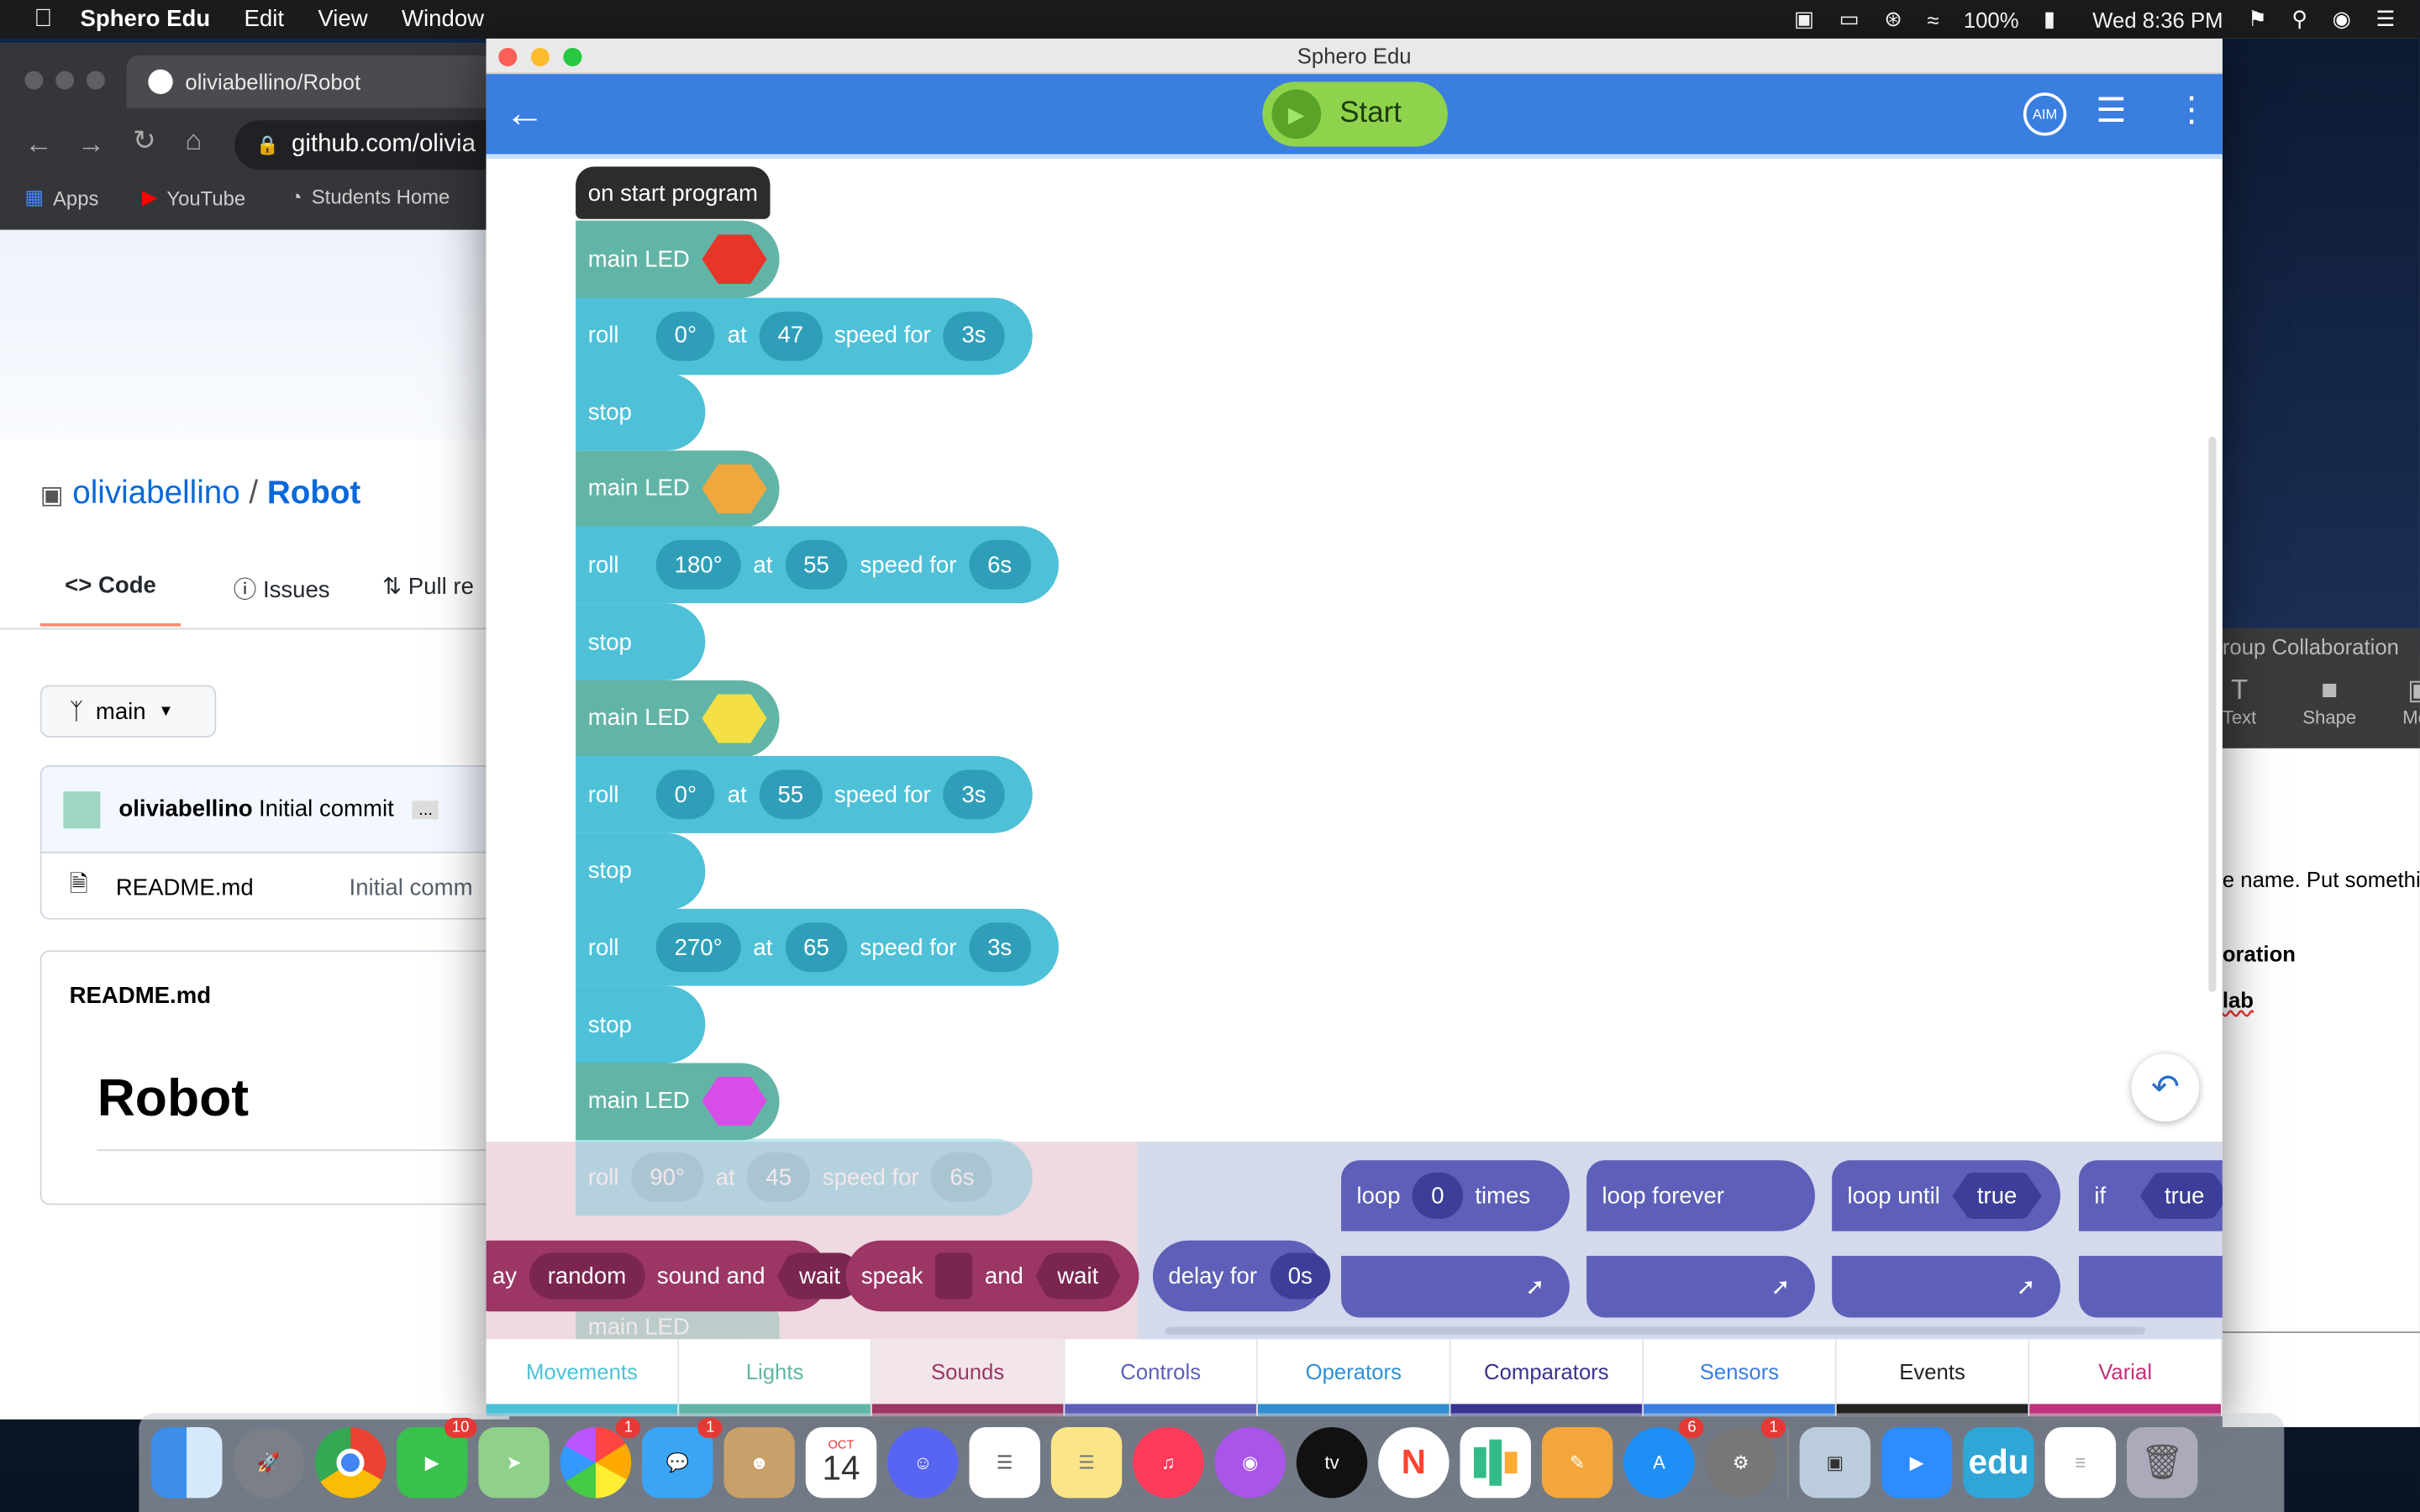 The image size is (2420, 1512). I want to click on branch-select: ᛉ main ▼, so click(128, 711).